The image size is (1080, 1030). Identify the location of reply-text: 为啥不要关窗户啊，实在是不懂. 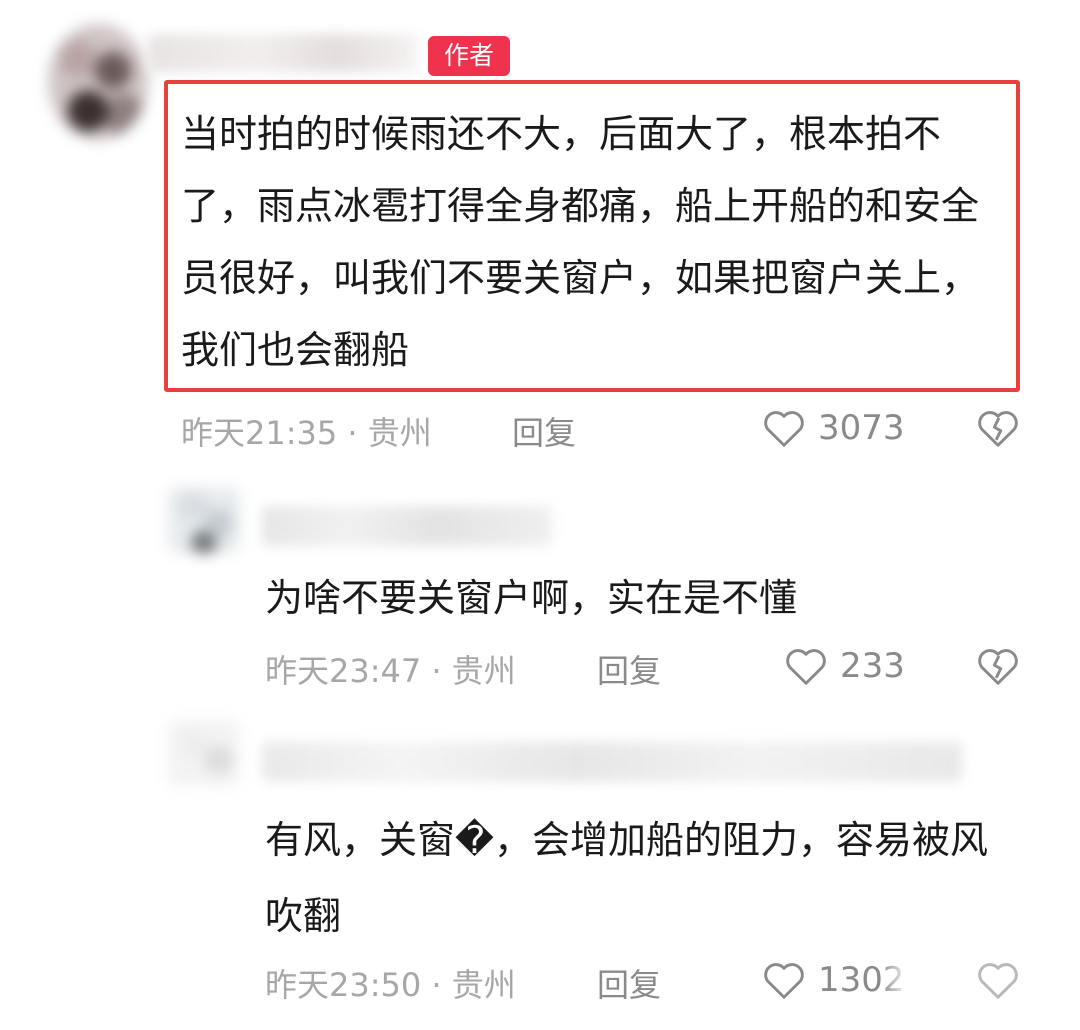
(531, 598).